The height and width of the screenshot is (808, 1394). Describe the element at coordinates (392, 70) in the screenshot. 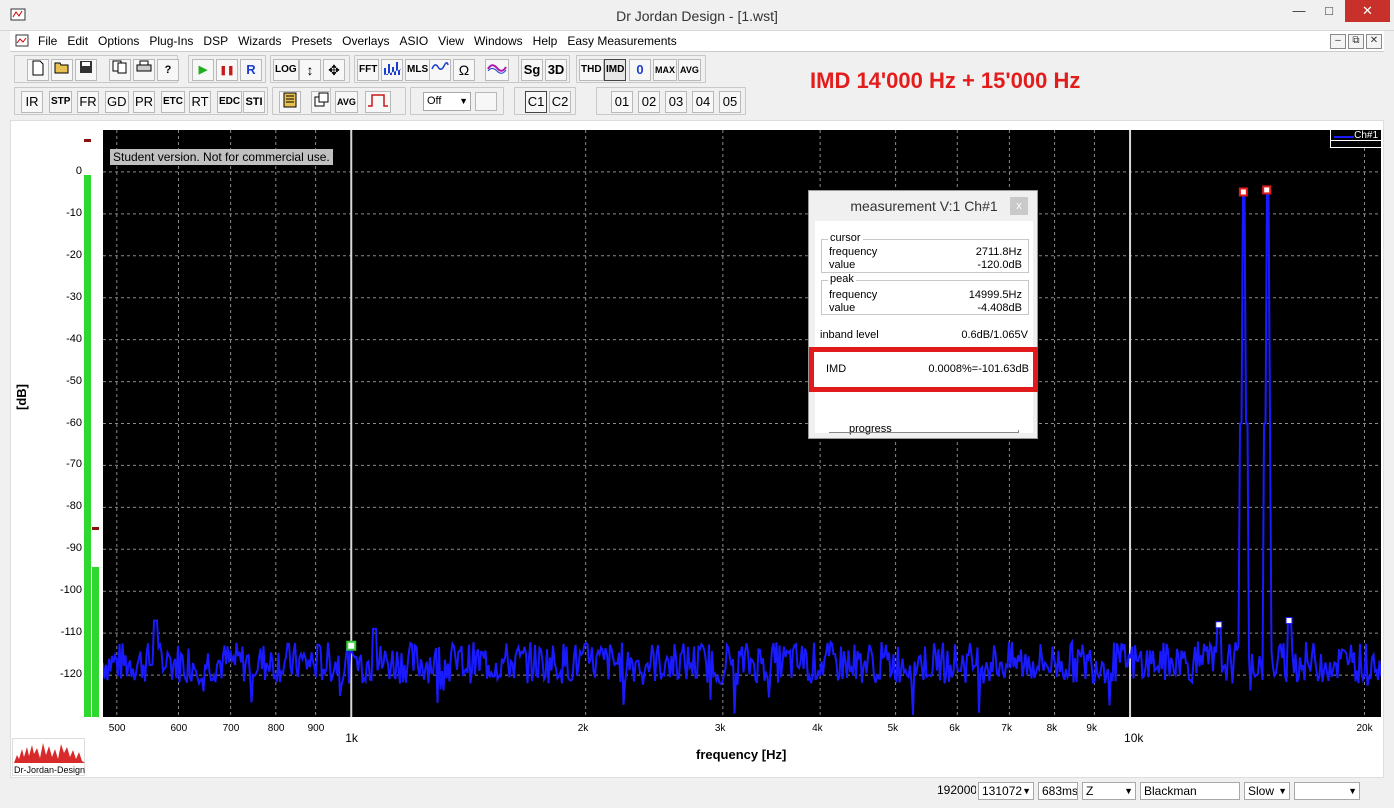

I see `spectrum-icon` at that location.